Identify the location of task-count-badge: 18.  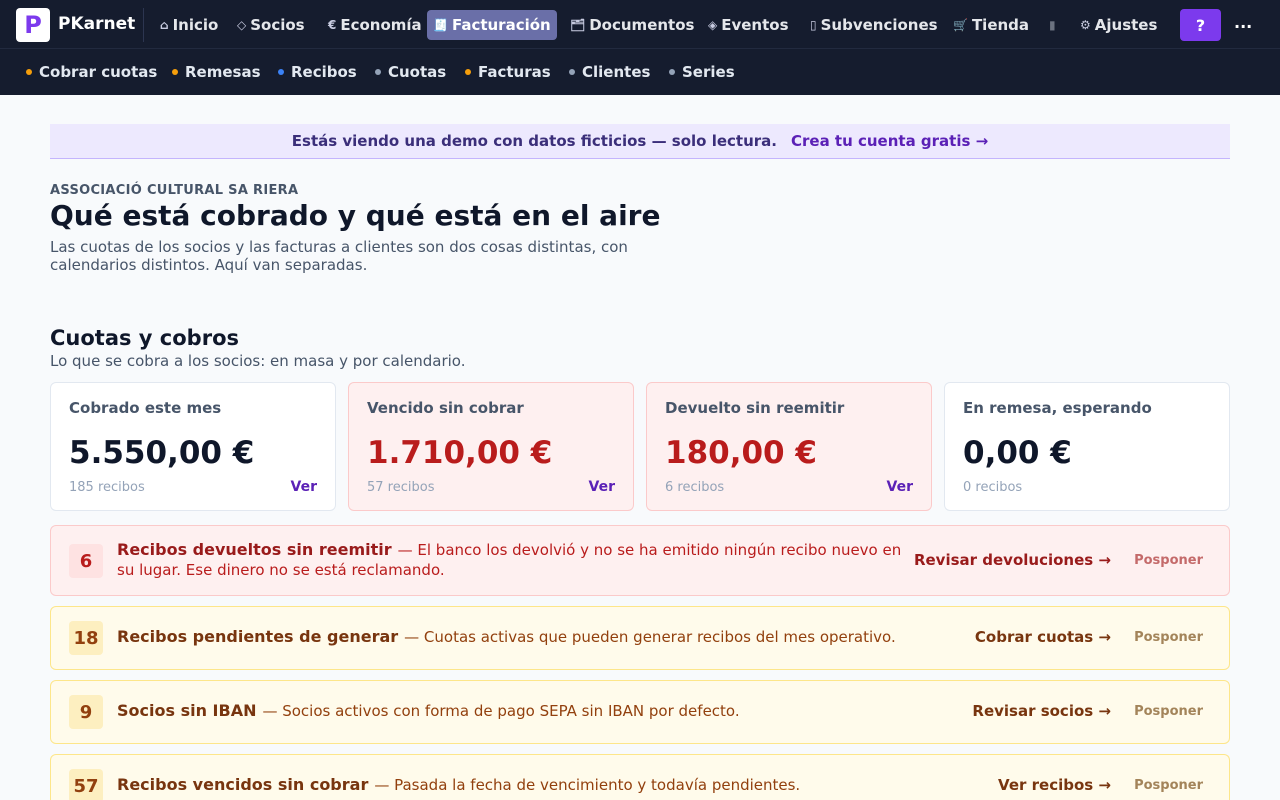
(86, 638).